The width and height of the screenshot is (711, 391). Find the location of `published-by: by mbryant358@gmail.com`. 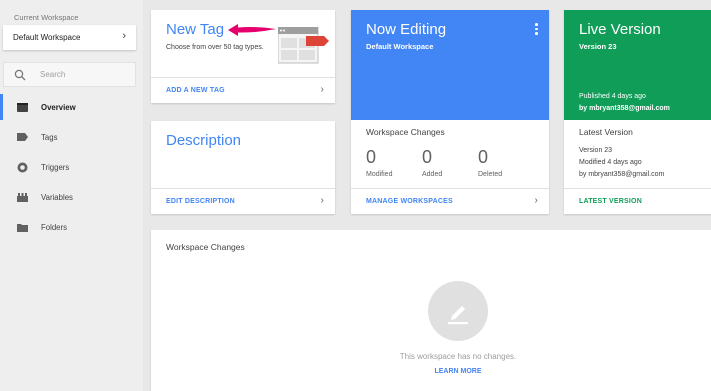

published-by: by mbryant358@gmail.com is located at coordinates (624, 108).